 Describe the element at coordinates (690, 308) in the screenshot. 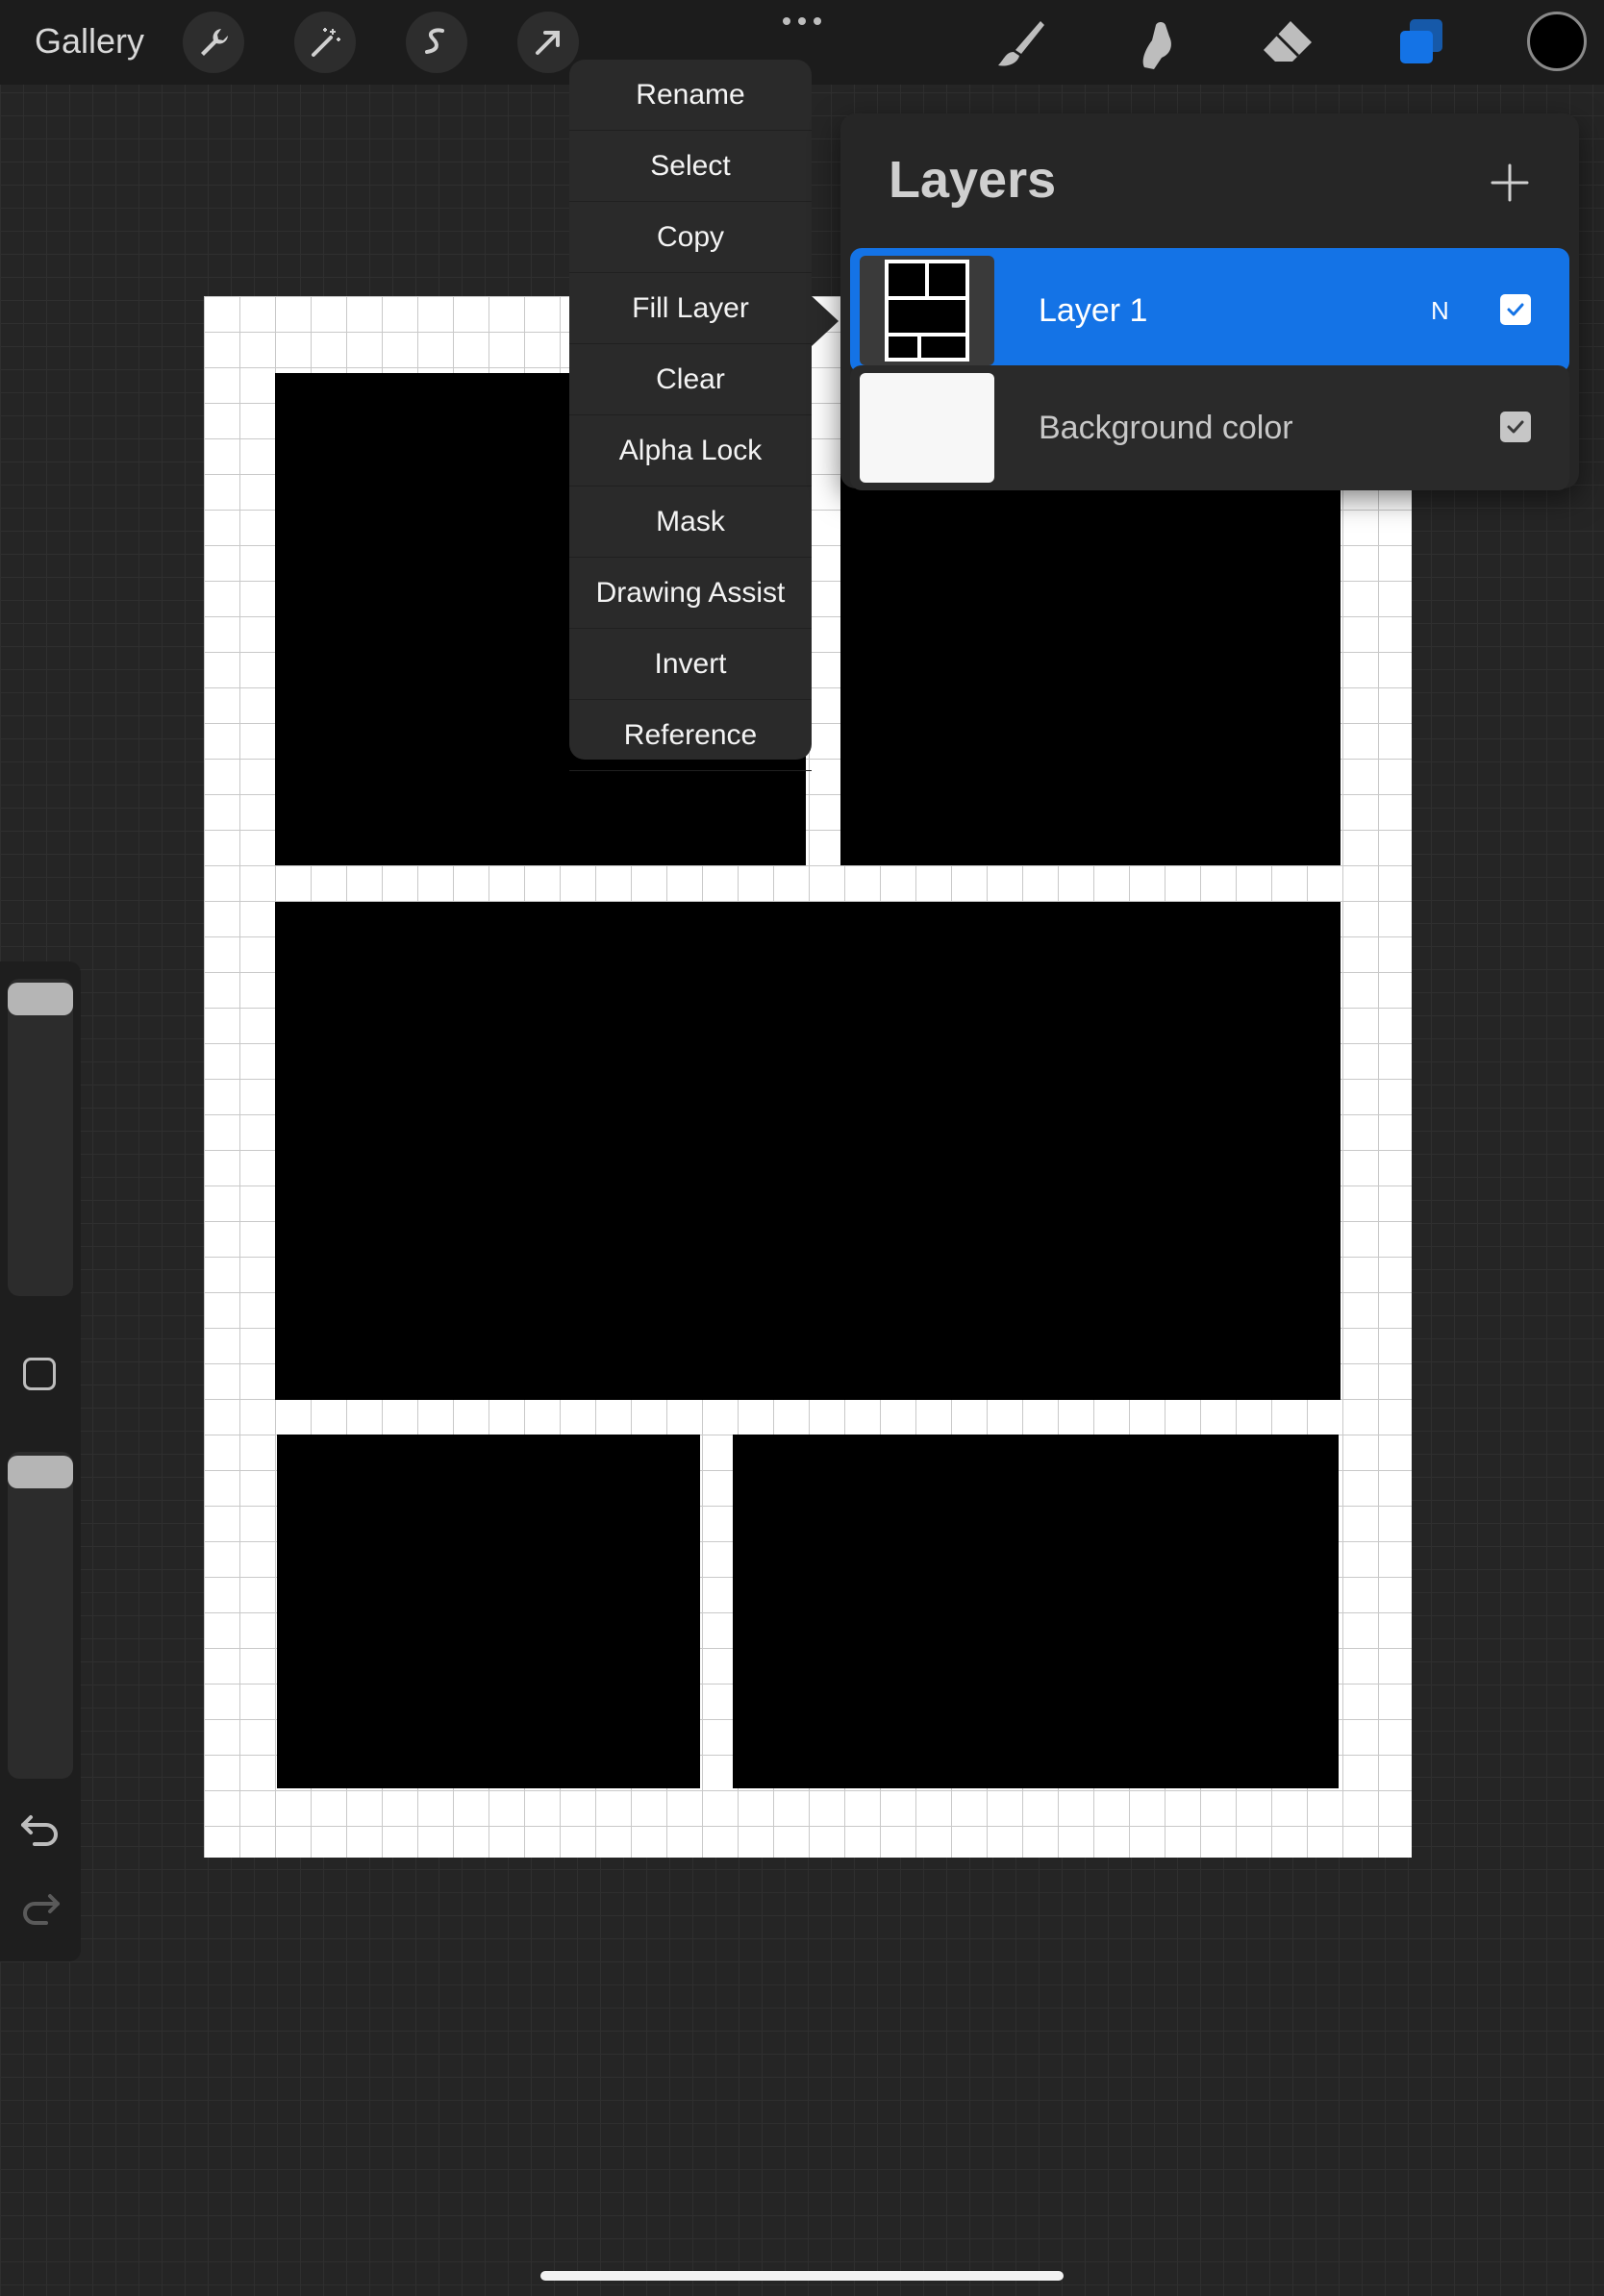

I see `menu-item-fill-layer: Fill Layer` at that location.